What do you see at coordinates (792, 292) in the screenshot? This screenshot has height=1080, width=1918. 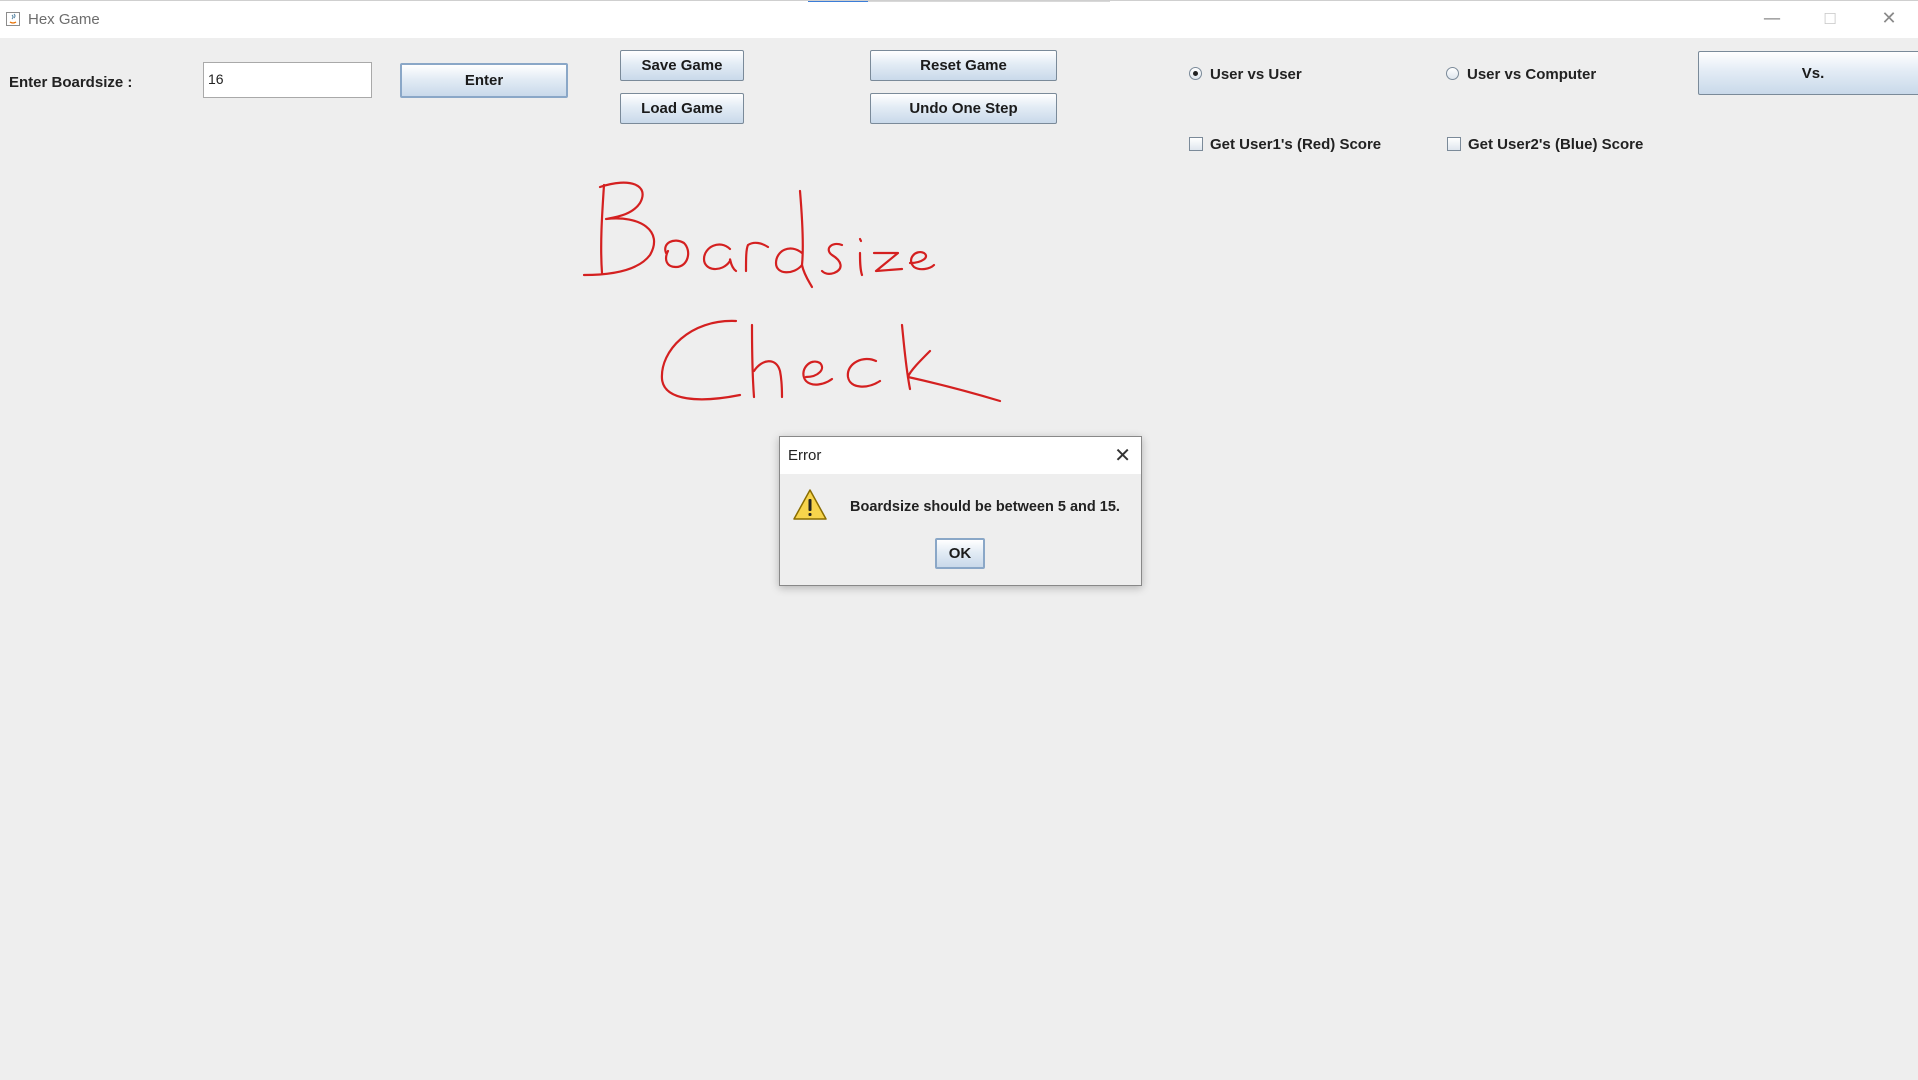 I see `handwritten-annotation` at bounding box center [792, 292].